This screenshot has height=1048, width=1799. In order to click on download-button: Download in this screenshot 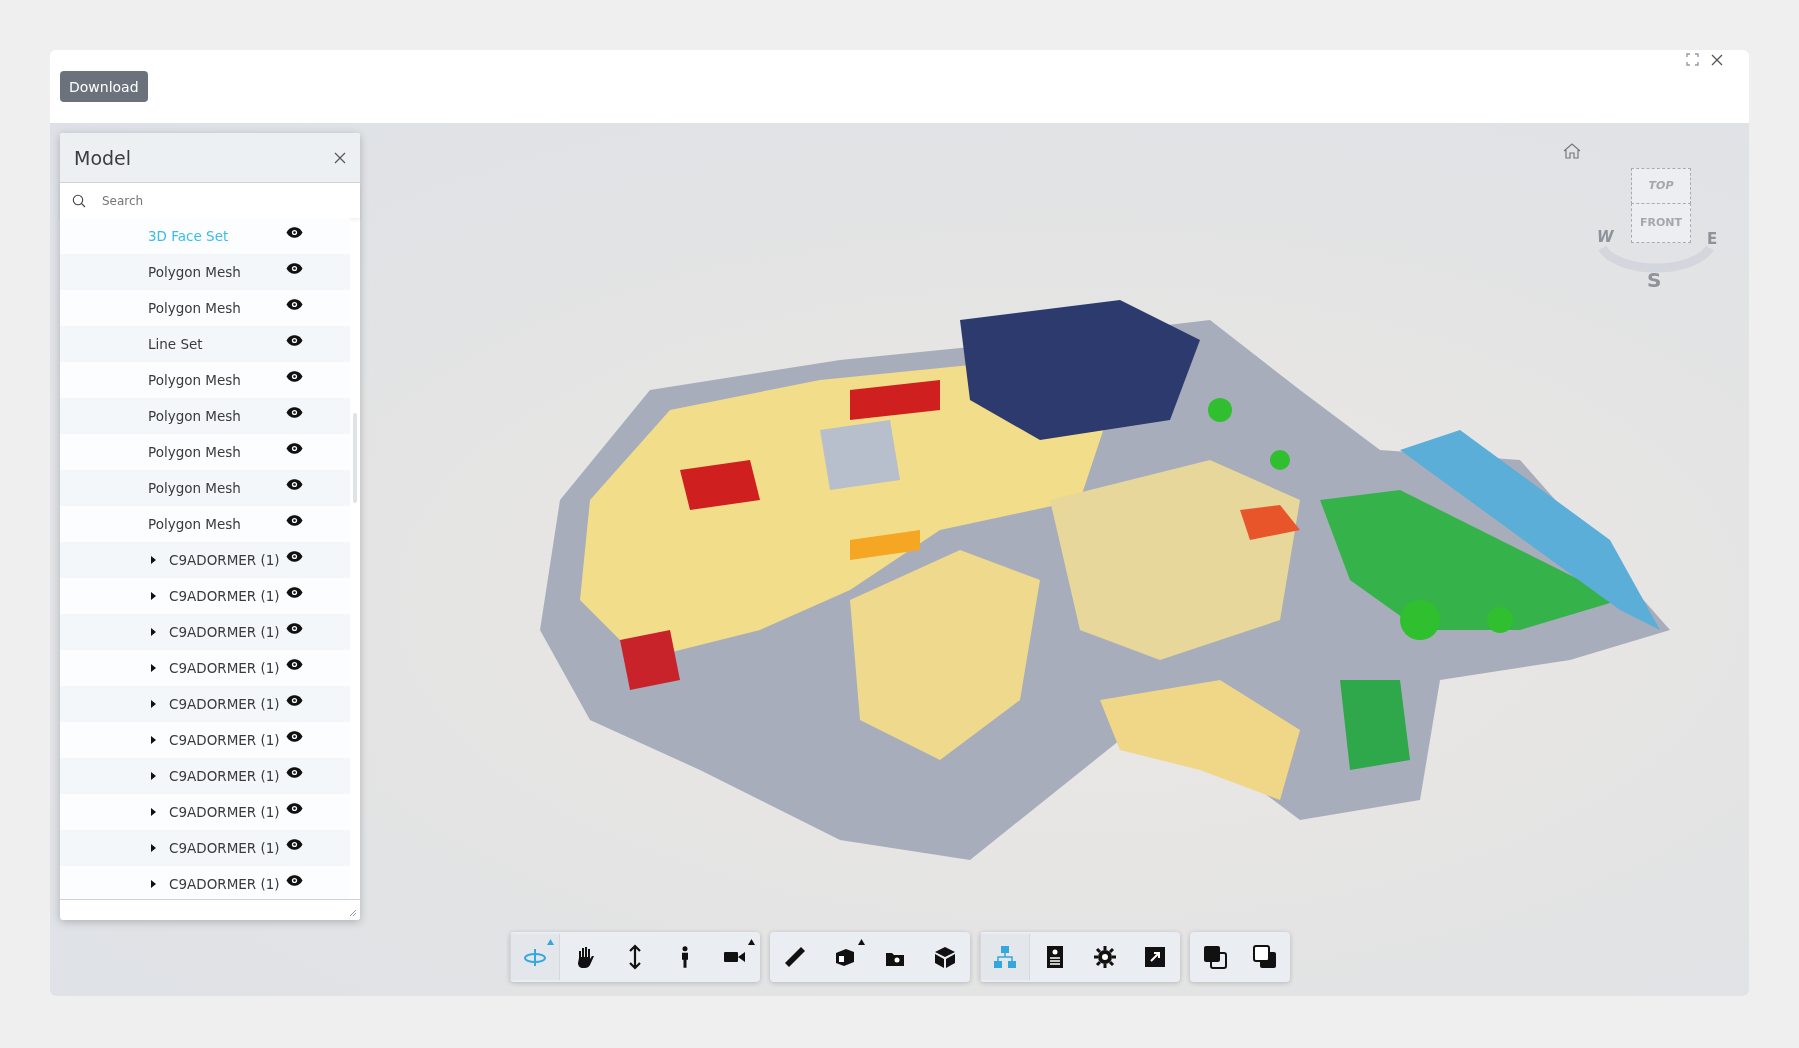, I will do `click(104, 86)`.